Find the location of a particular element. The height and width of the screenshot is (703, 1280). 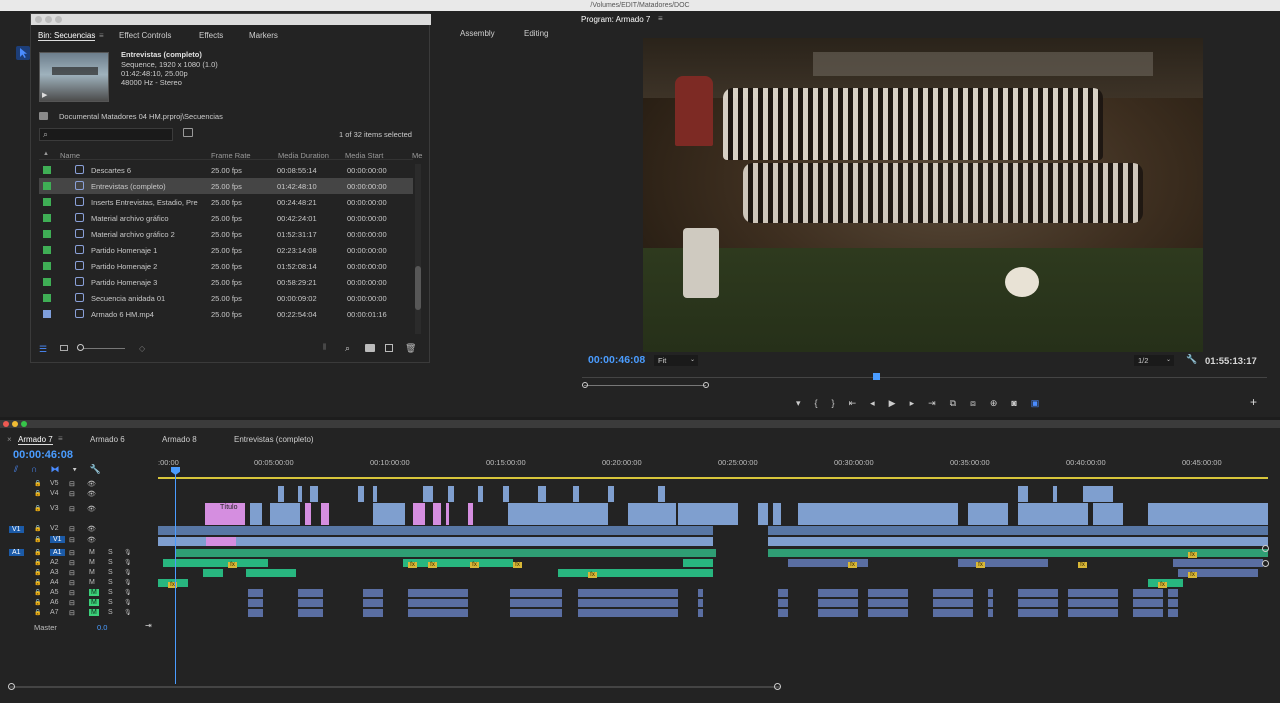

video-track-v3: V3 is located at coordinates (54, 508).